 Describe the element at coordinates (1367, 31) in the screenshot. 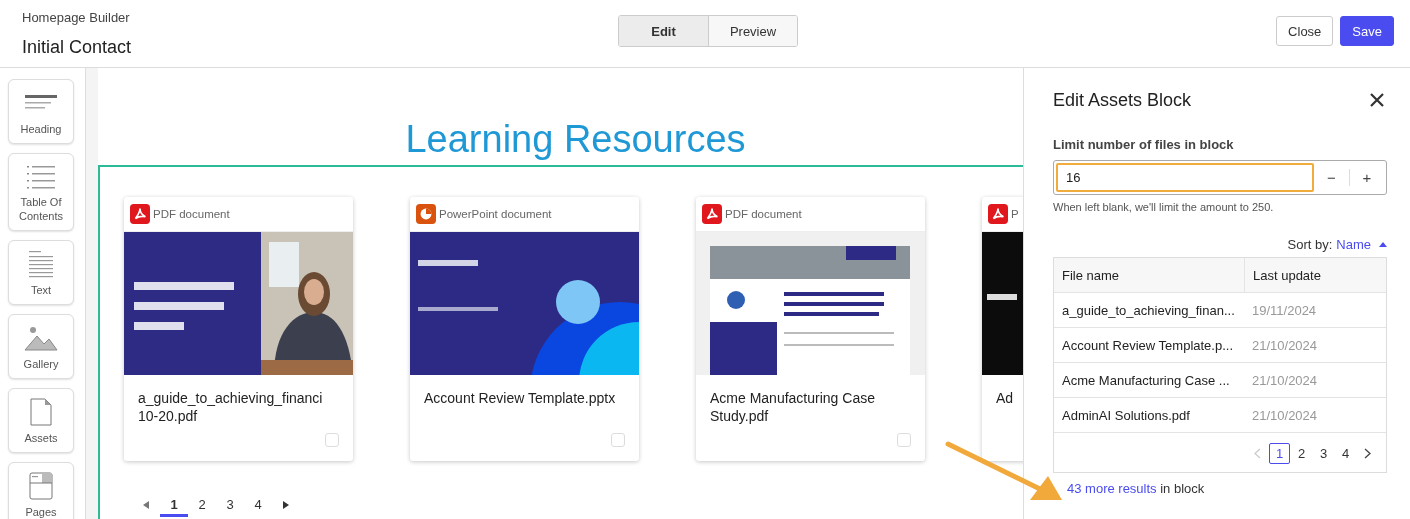

I see `save-button: Save` at that location.